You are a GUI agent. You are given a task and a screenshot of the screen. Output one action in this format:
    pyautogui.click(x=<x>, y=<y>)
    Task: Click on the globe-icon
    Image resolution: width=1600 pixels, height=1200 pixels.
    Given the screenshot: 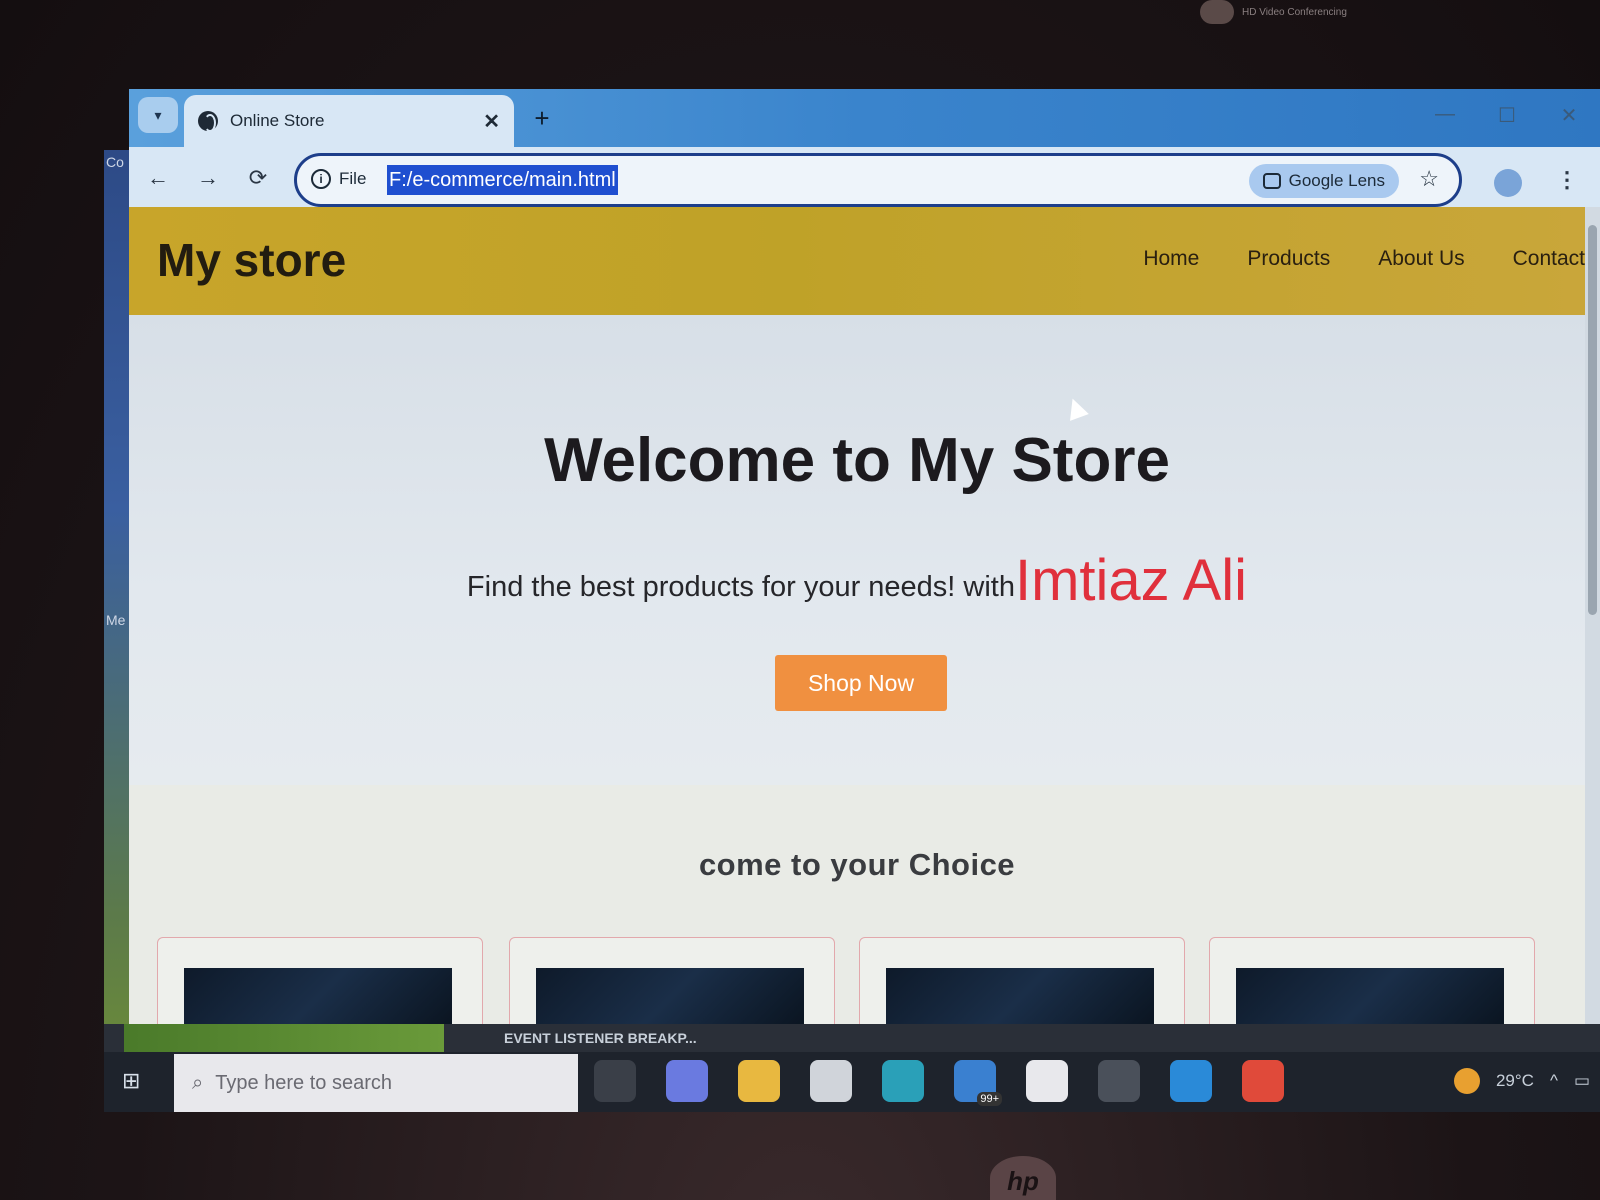 What is the action you would take?
    pyautogui.click(x=208, y=121)
    